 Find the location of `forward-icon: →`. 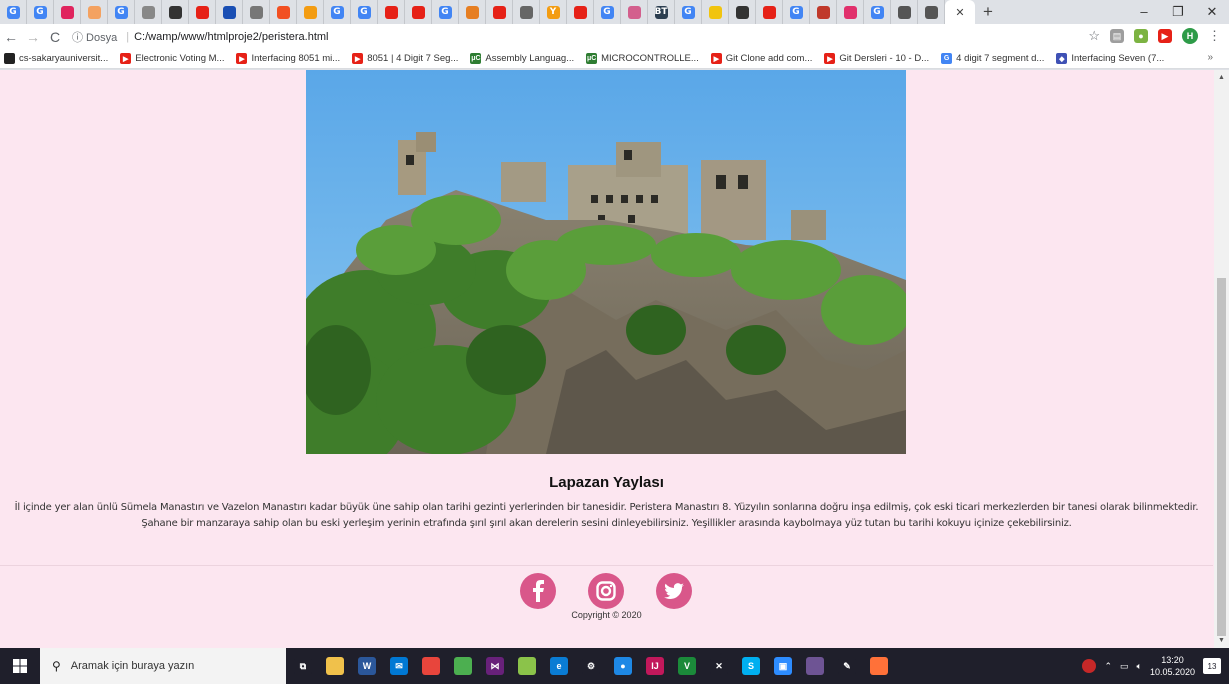

forward-icon: → is located at coordinates (33, 37).